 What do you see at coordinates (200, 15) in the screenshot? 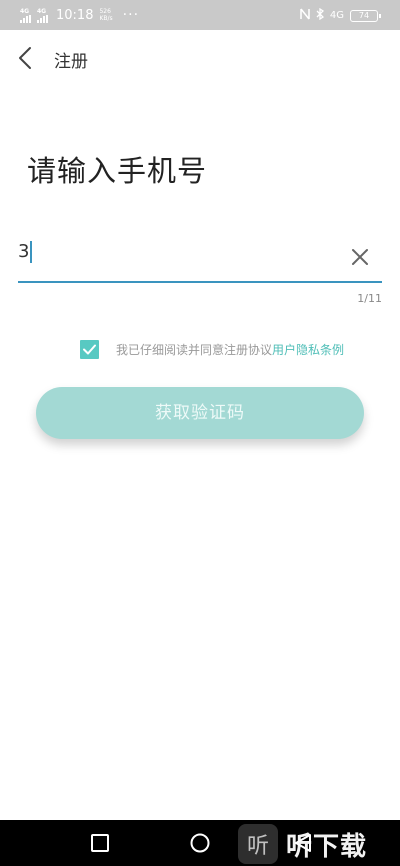
I see `status-bar: 4G 4G 10:18 526 KB/s ··· 4G 74` at bounding box center [200, 15].